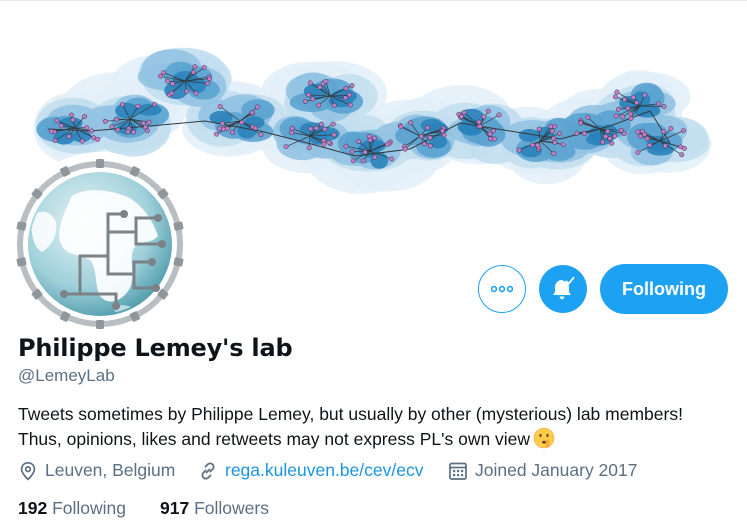  I want to click on website-item: rega.kuleuven.be/cev/ecv, so click(310, 470).